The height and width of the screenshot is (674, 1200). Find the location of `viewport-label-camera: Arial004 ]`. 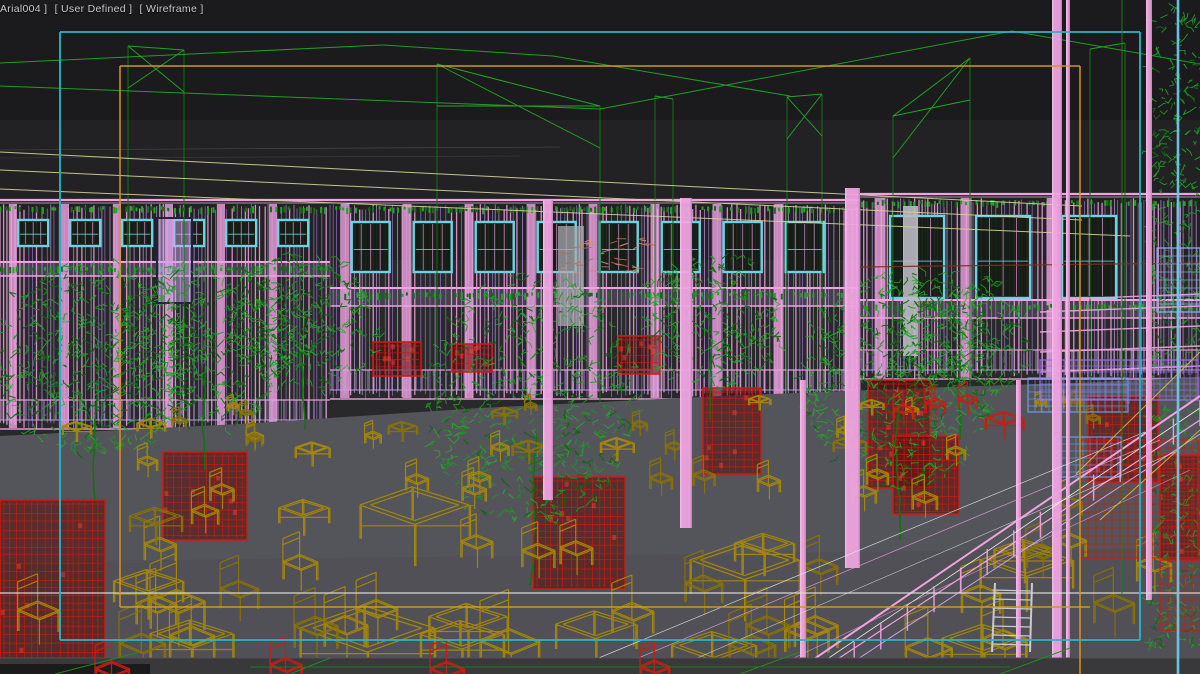

viewport-label-camera: Arial004 ] is located at coordinates (23, 9).